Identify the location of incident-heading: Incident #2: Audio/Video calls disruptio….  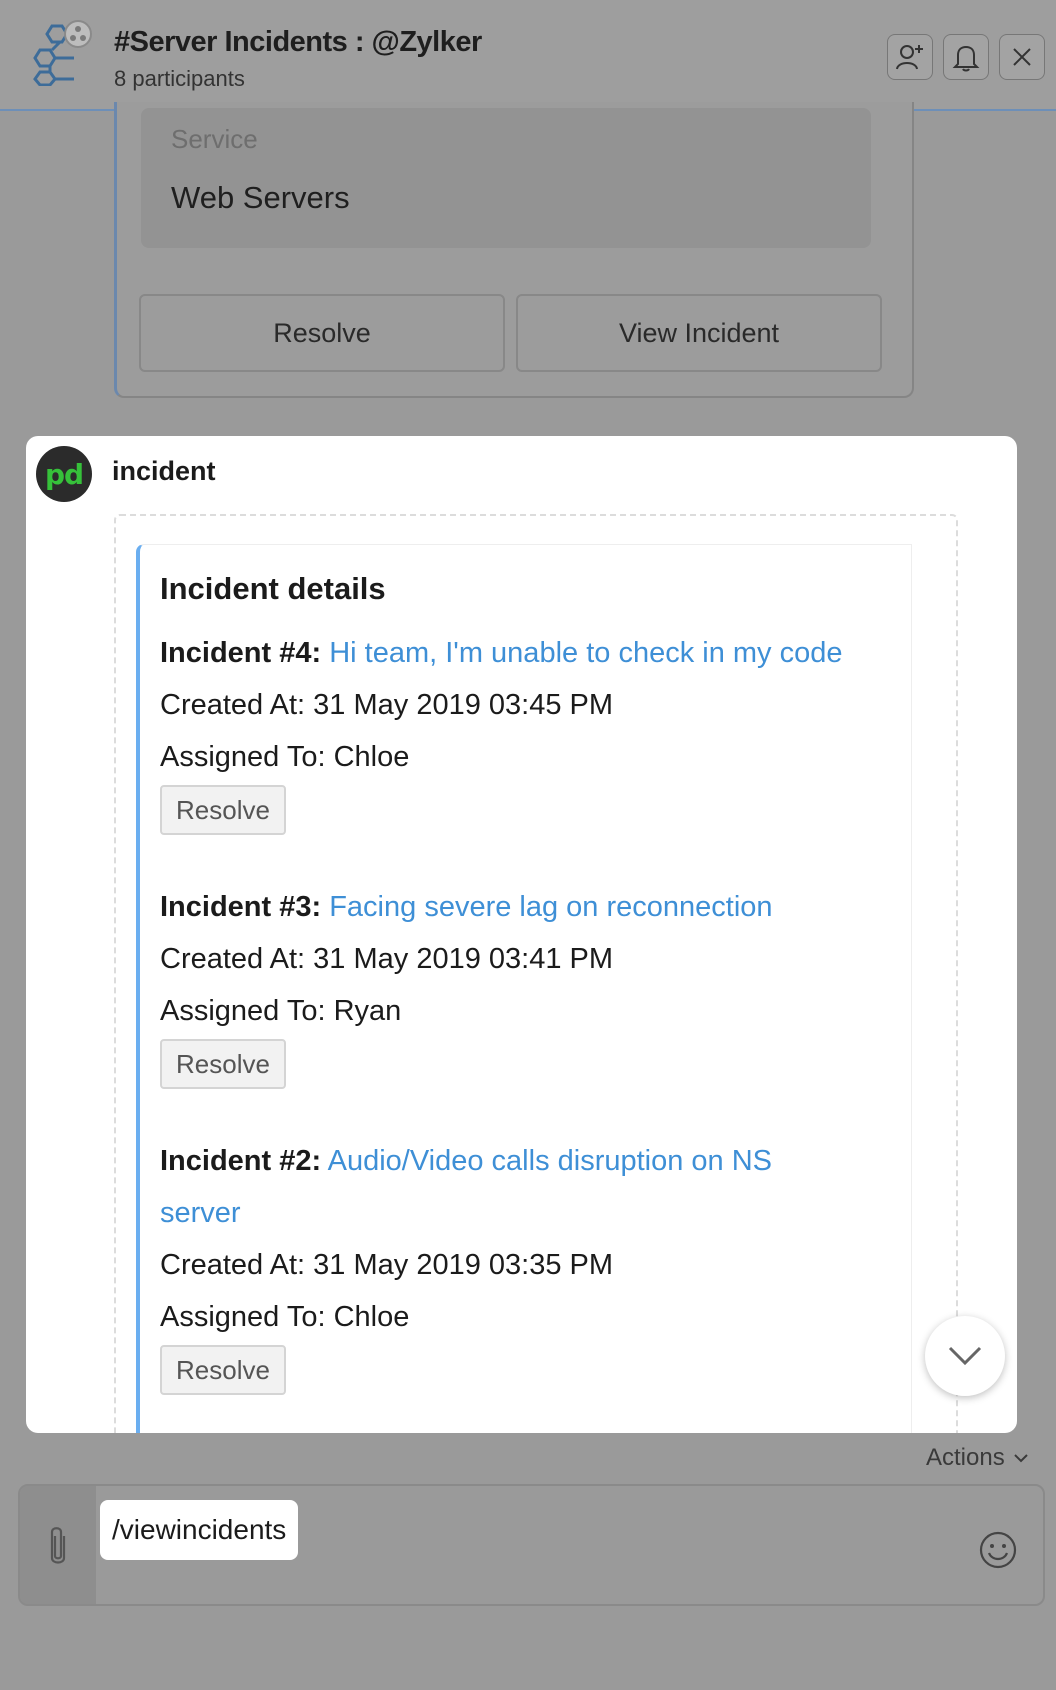
(480, 1187).